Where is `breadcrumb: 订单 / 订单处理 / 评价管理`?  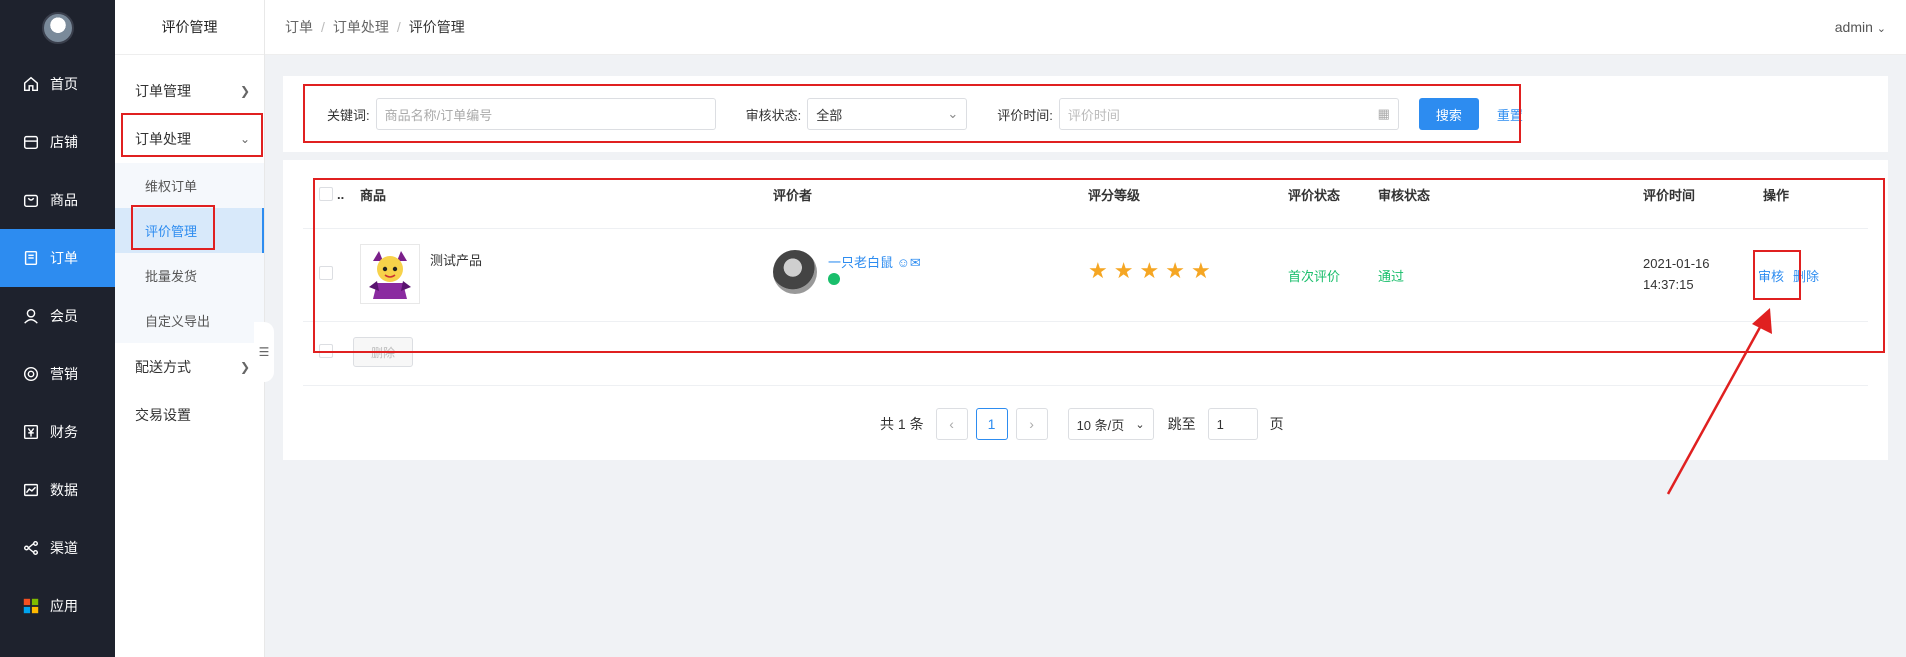 breadcrumb: 订单 / 订单处理 / 评价管理 is located at coordinates (375, 27).